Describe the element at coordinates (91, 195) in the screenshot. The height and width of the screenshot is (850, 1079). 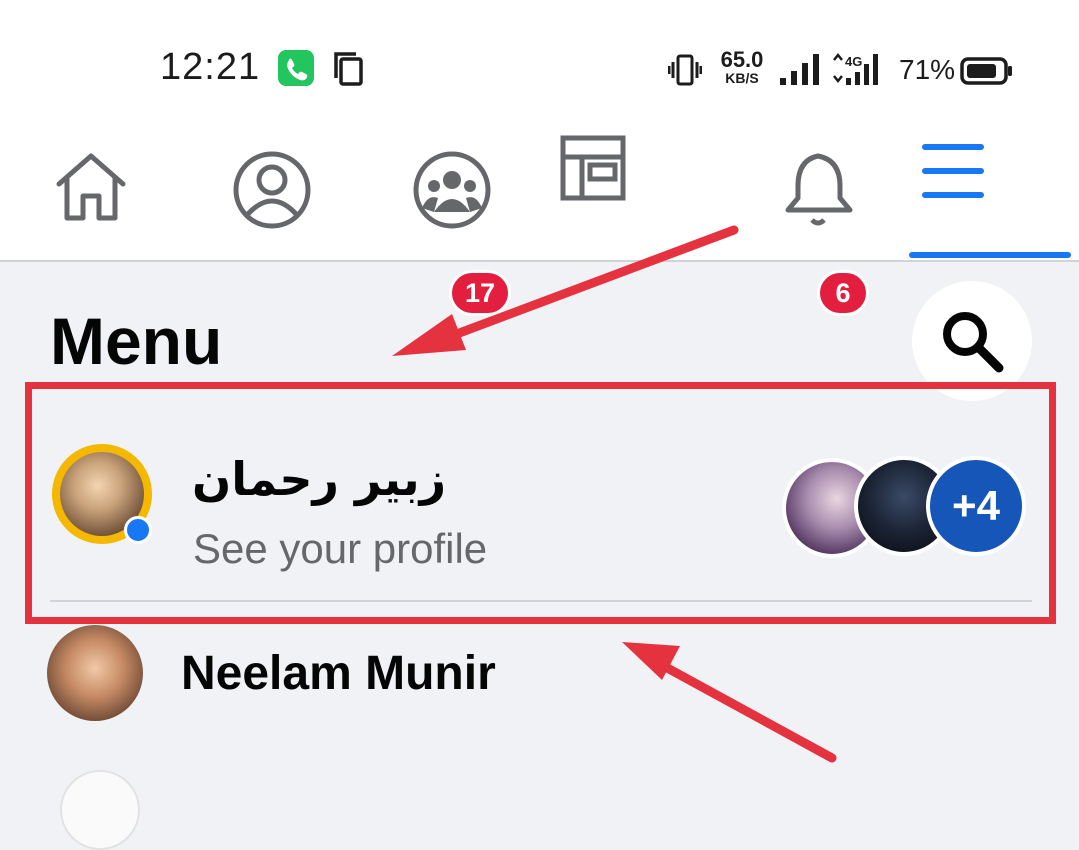
I see `tab-home` at that location.